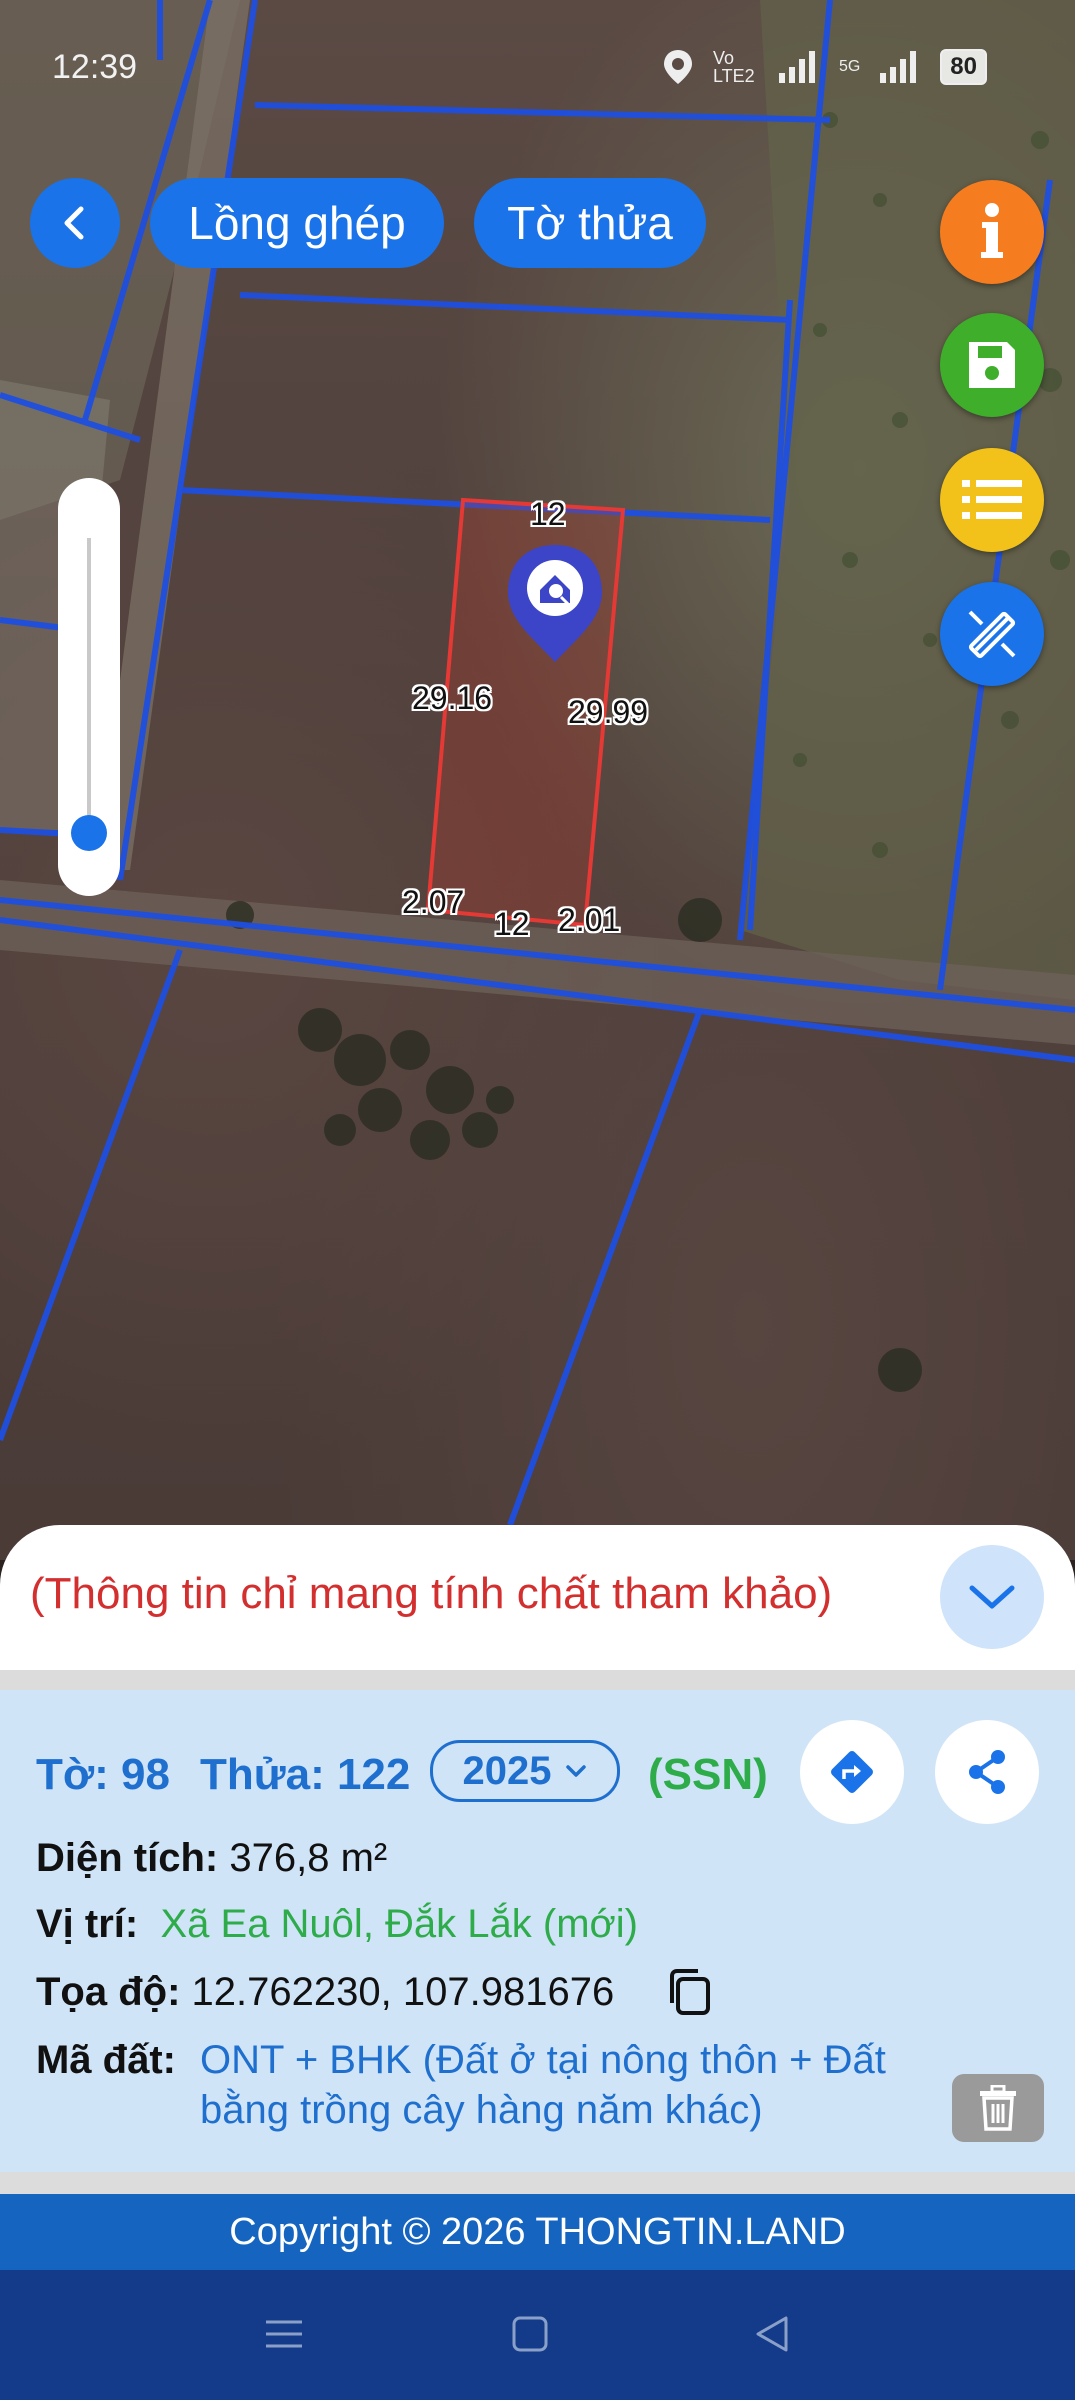 Image resolution: width=1075 pixels, height=2400 pixels. What do you see at coordinates (399, 1924) in the screenshot?
I see `location-value: Xã Ea Nuôl, Đắk Lắk (mới)` at bounding box center [399, 1924].